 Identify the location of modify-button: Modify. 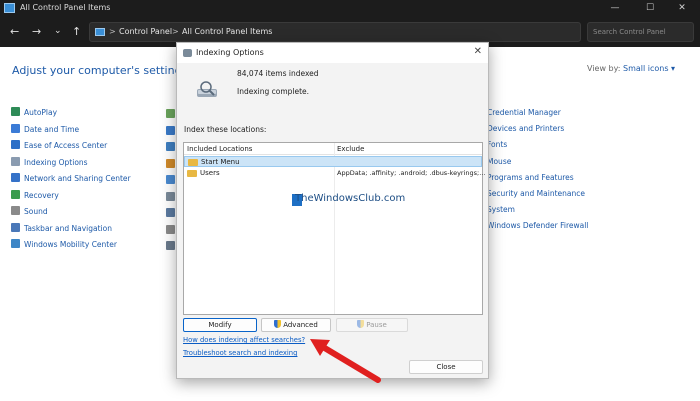
(220, 325).